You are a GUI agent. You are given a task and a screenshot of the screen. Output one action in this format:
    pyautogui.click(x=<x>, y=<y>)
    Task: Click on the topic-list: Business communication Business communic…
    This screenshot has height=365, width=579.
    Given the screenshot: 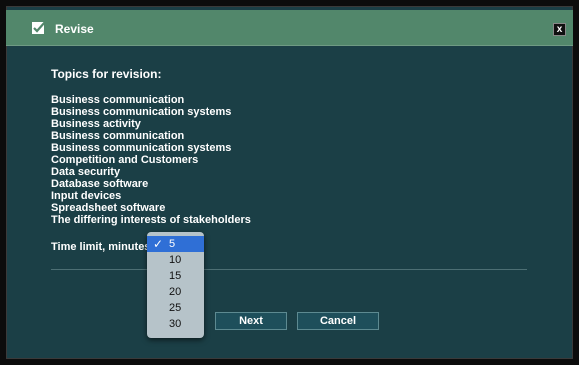 What is the action you would take?
    pyautogui.click(x=151, y=160)
    